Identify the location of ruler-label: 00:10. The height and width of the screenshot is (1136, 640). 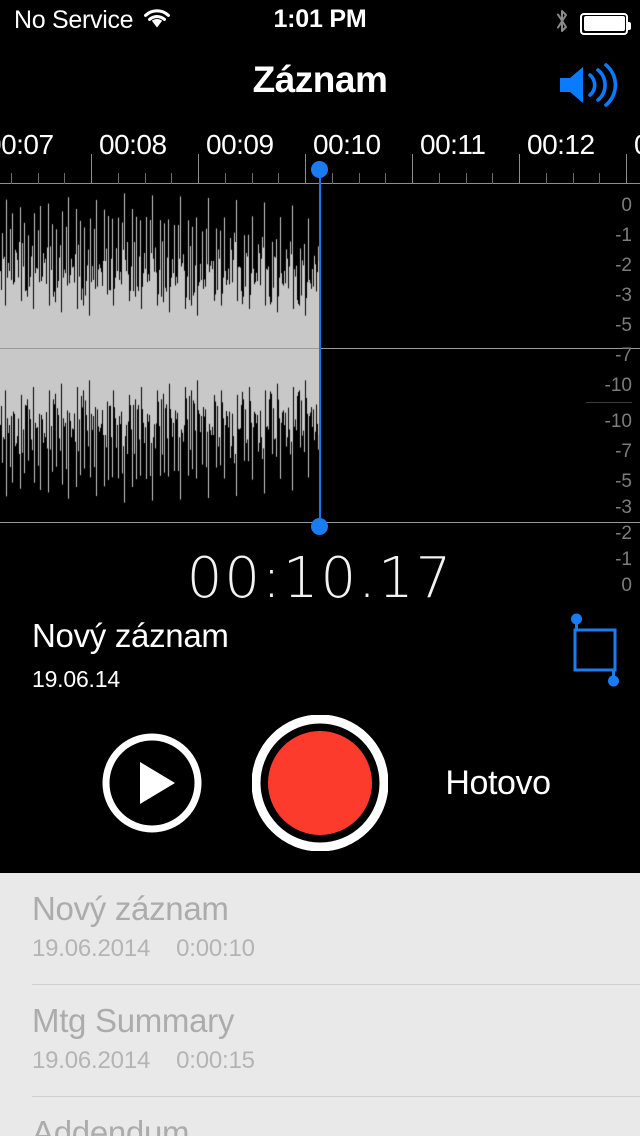
(347, 144).